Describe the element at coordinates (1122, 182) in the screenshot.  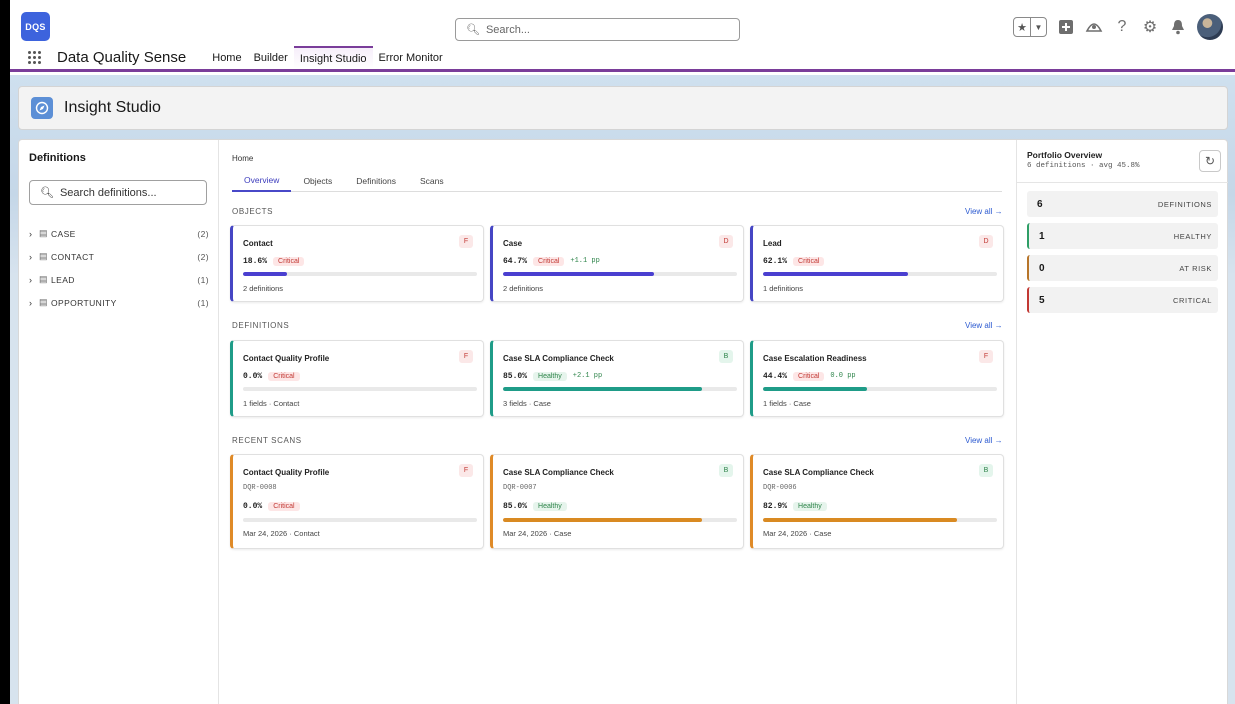
I see `portfolio-divider` at that location.